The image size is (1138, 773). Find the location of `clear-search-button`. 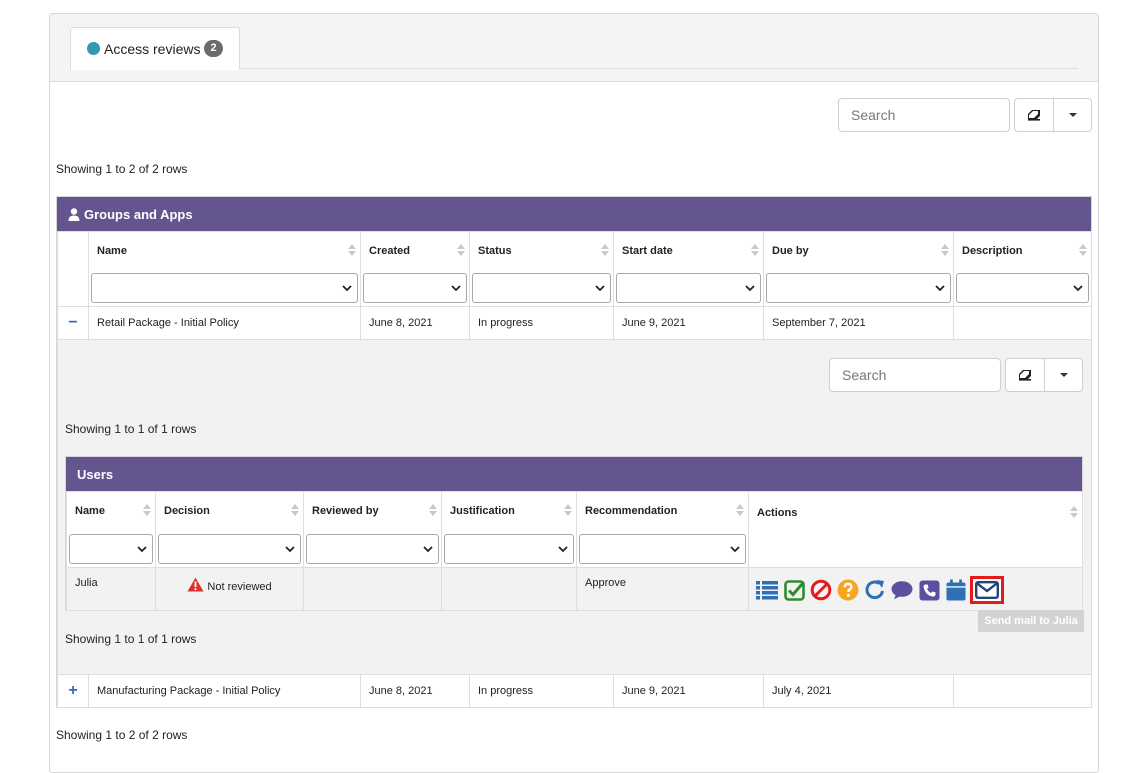

clear-search-button is located at coordinates (1034, 115).